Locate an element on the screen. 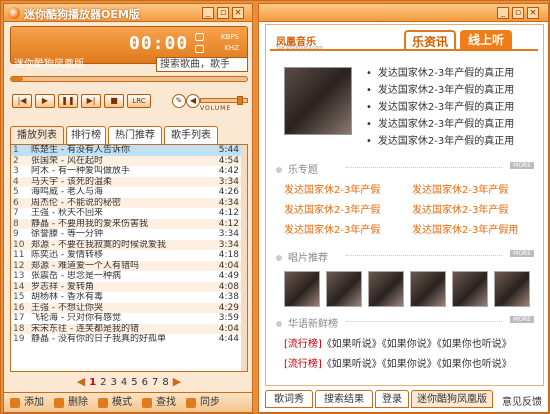  action-label: 添加 is located at coordinates (34, 402).